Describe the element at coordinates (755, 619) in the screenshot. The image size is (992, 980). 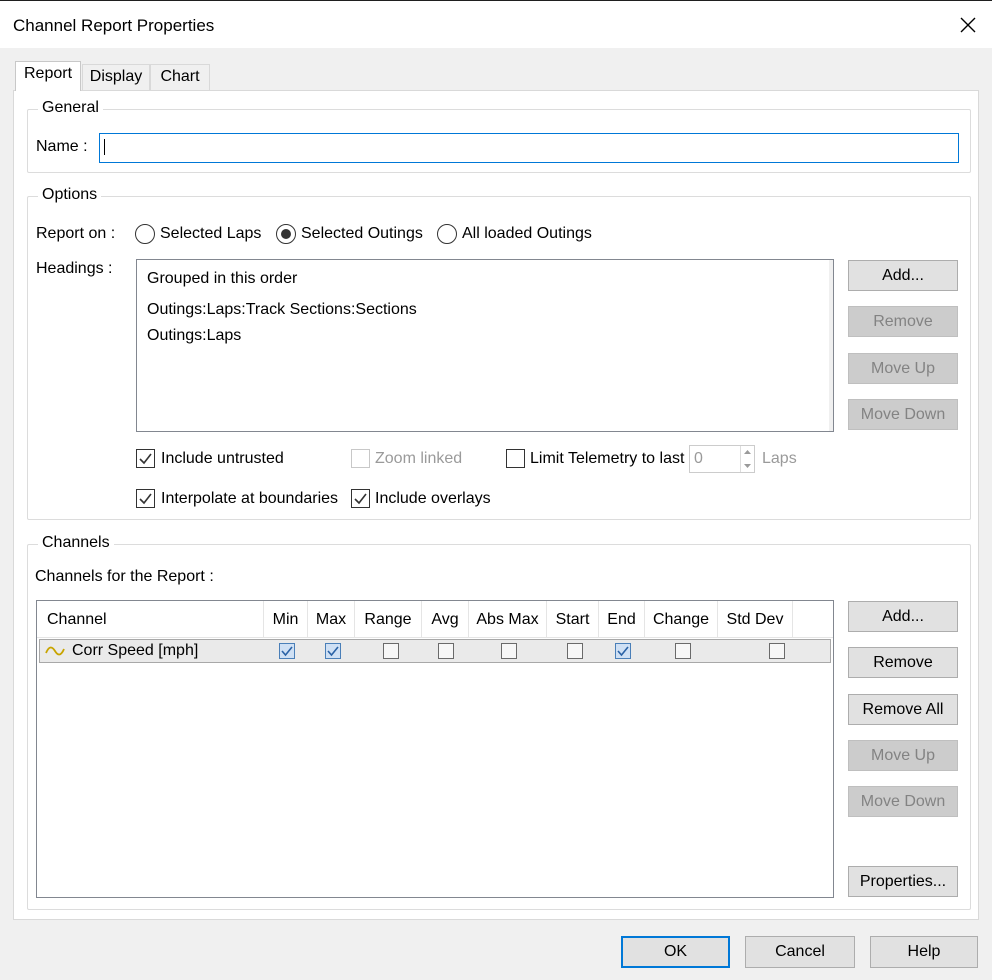
I see `column-header-std-dev: Std Dev` at that location.